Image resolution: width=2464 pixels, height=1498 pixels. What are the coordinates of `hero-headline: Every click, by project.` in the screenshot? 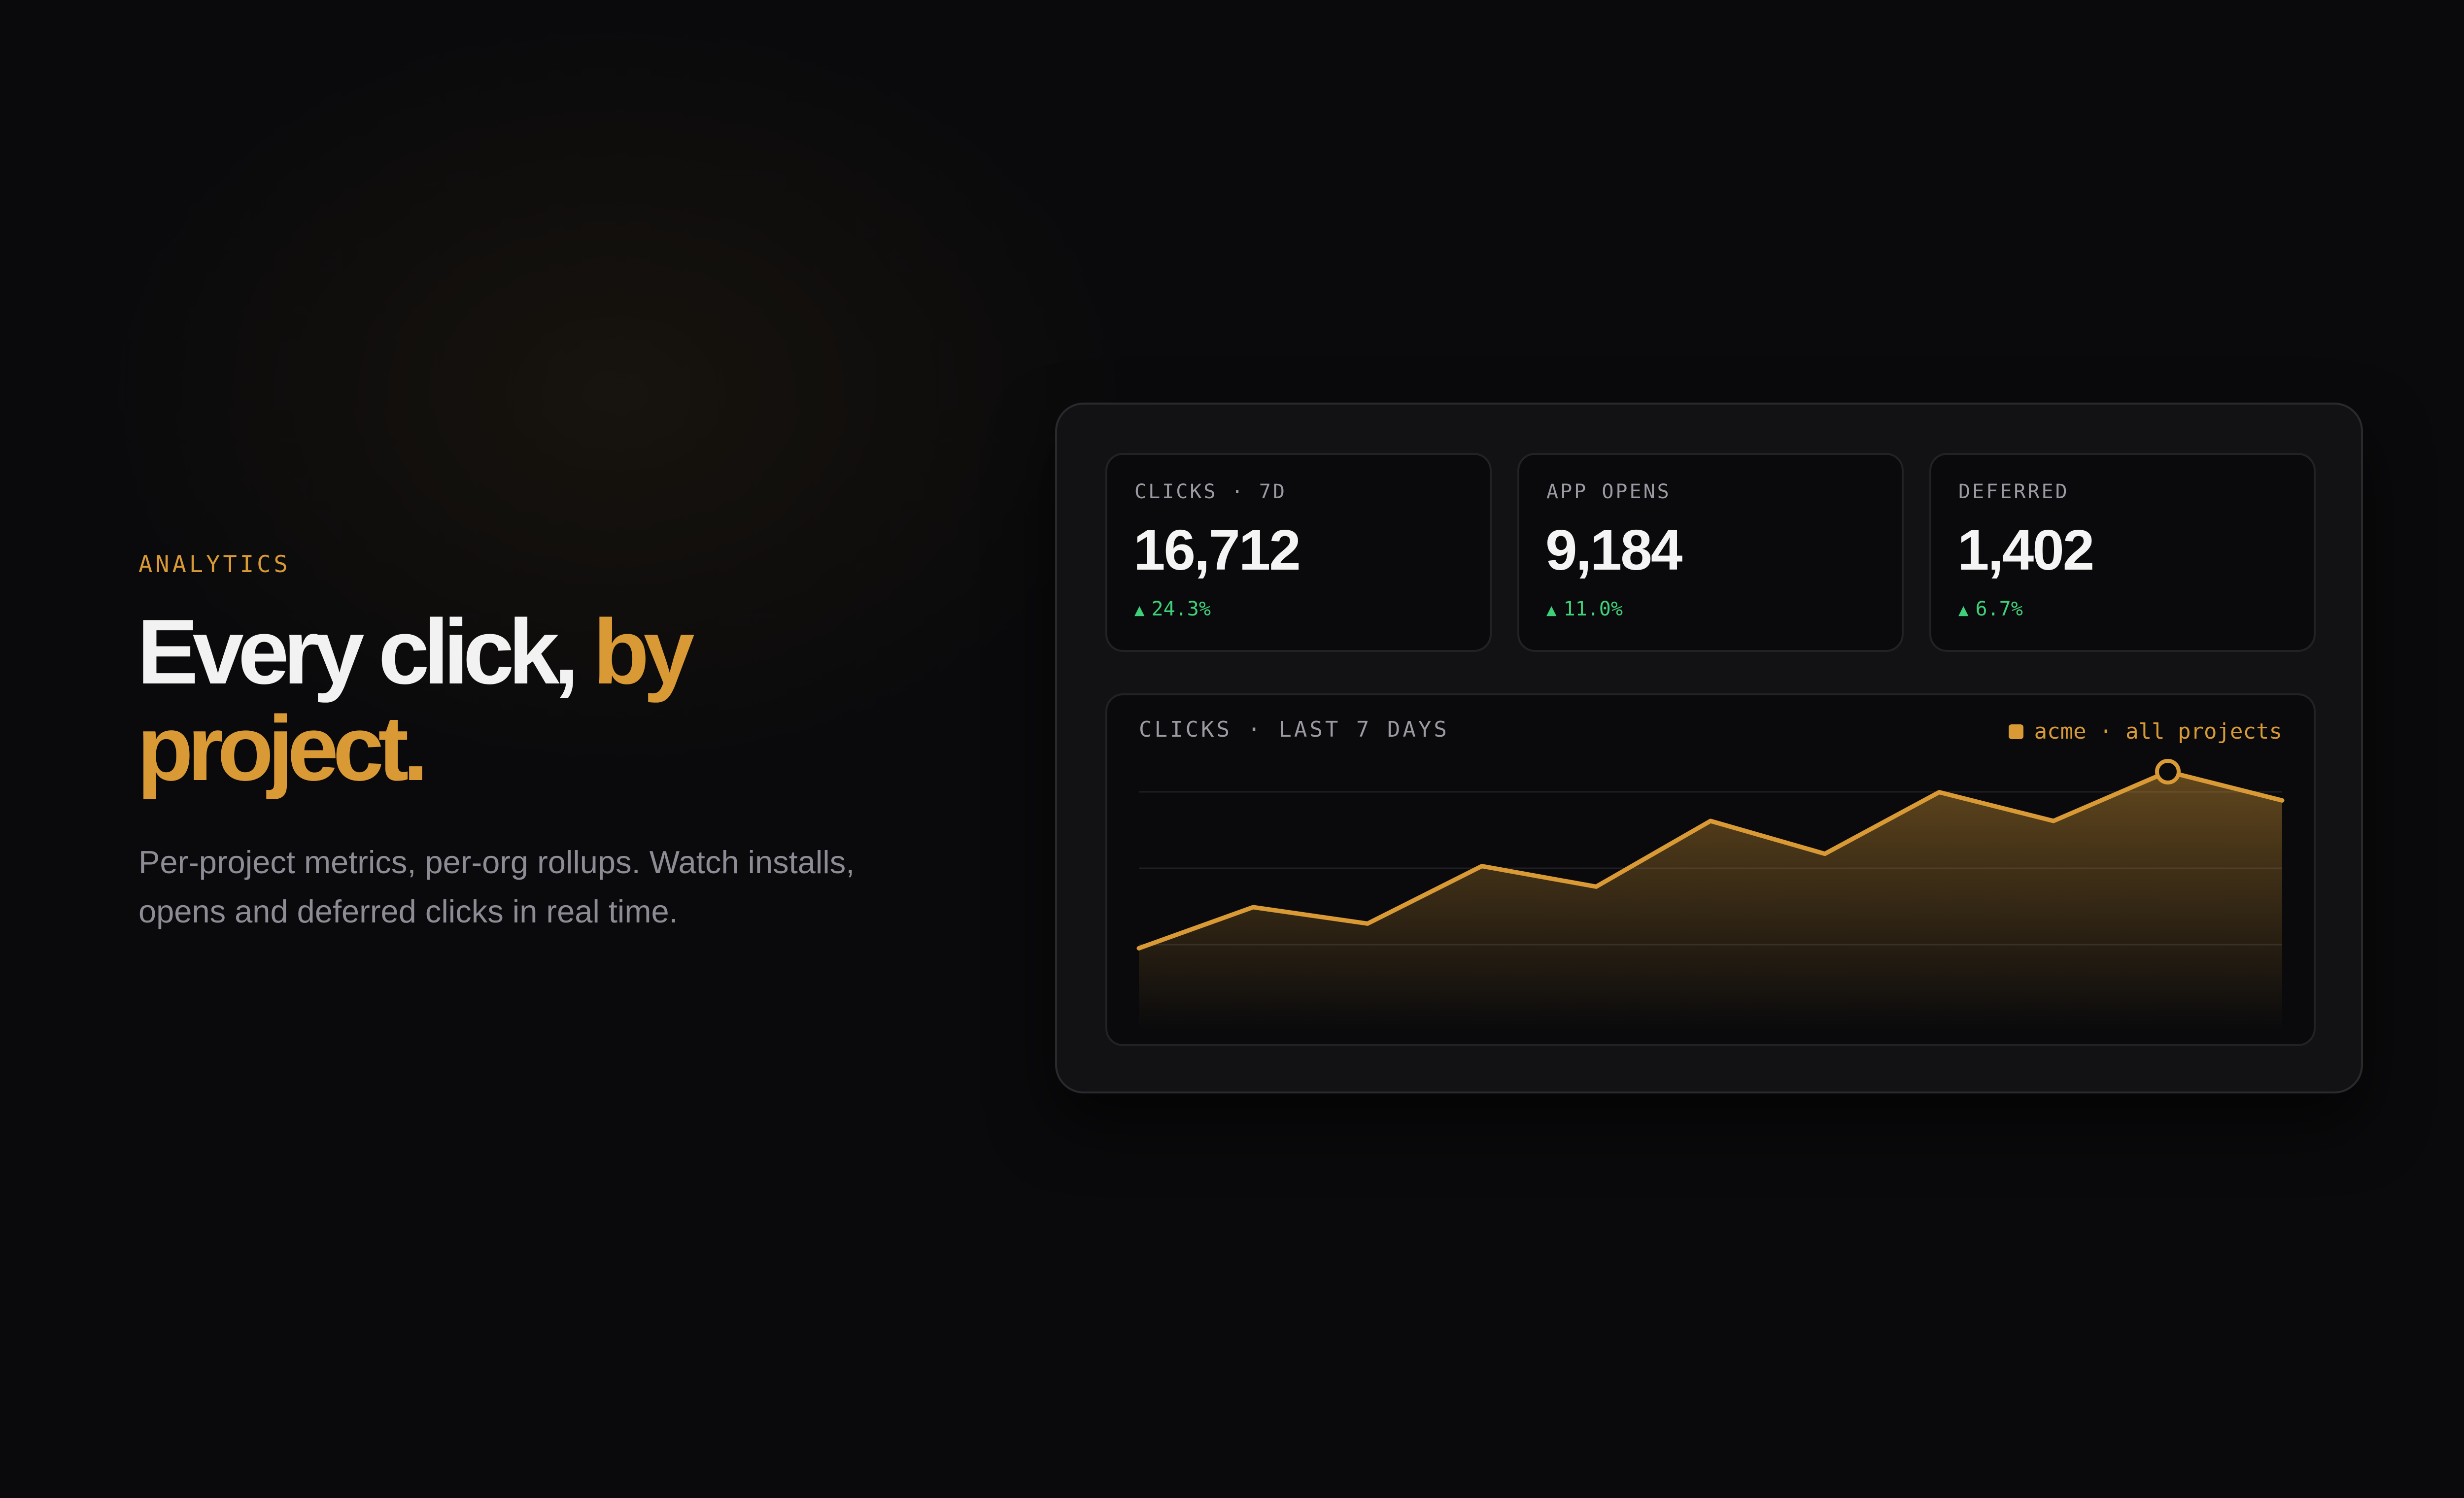 It's located at (531, 700).